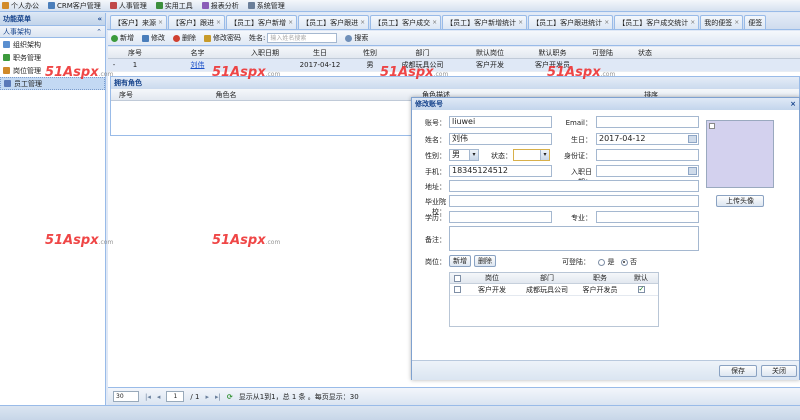 Image resolution: width=800 pixels, height=420 pixels. What do you see at coordinates (400, 6) in the screenshot?
I see `top-menu-bar: 个人办公 CRM客户管理 人事管理 实用工具 报表分析 系统管理` at bounding box center [400, 6].